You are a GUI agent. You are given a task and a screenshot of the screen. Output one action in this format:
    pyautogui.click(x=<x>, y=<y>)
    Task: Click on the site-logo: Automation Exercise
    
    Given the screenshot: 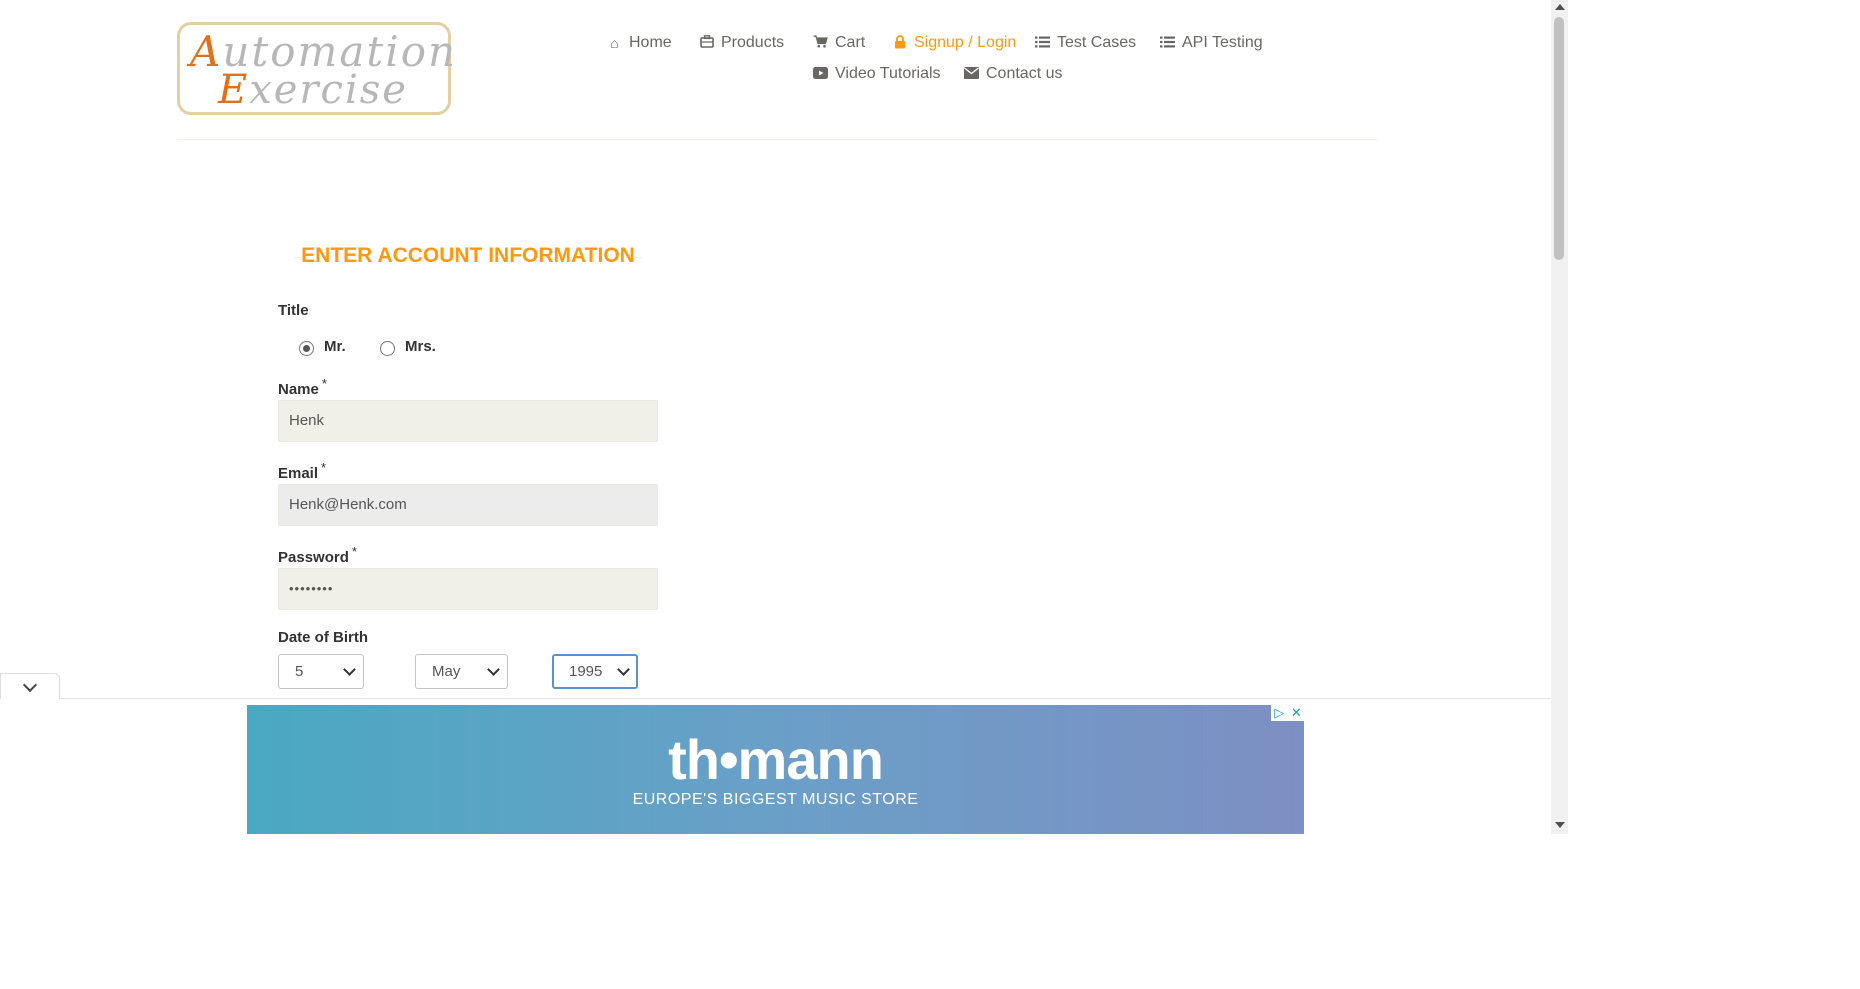 What is the action you would take?
    pyautogui.click(x=316, y=68)
    